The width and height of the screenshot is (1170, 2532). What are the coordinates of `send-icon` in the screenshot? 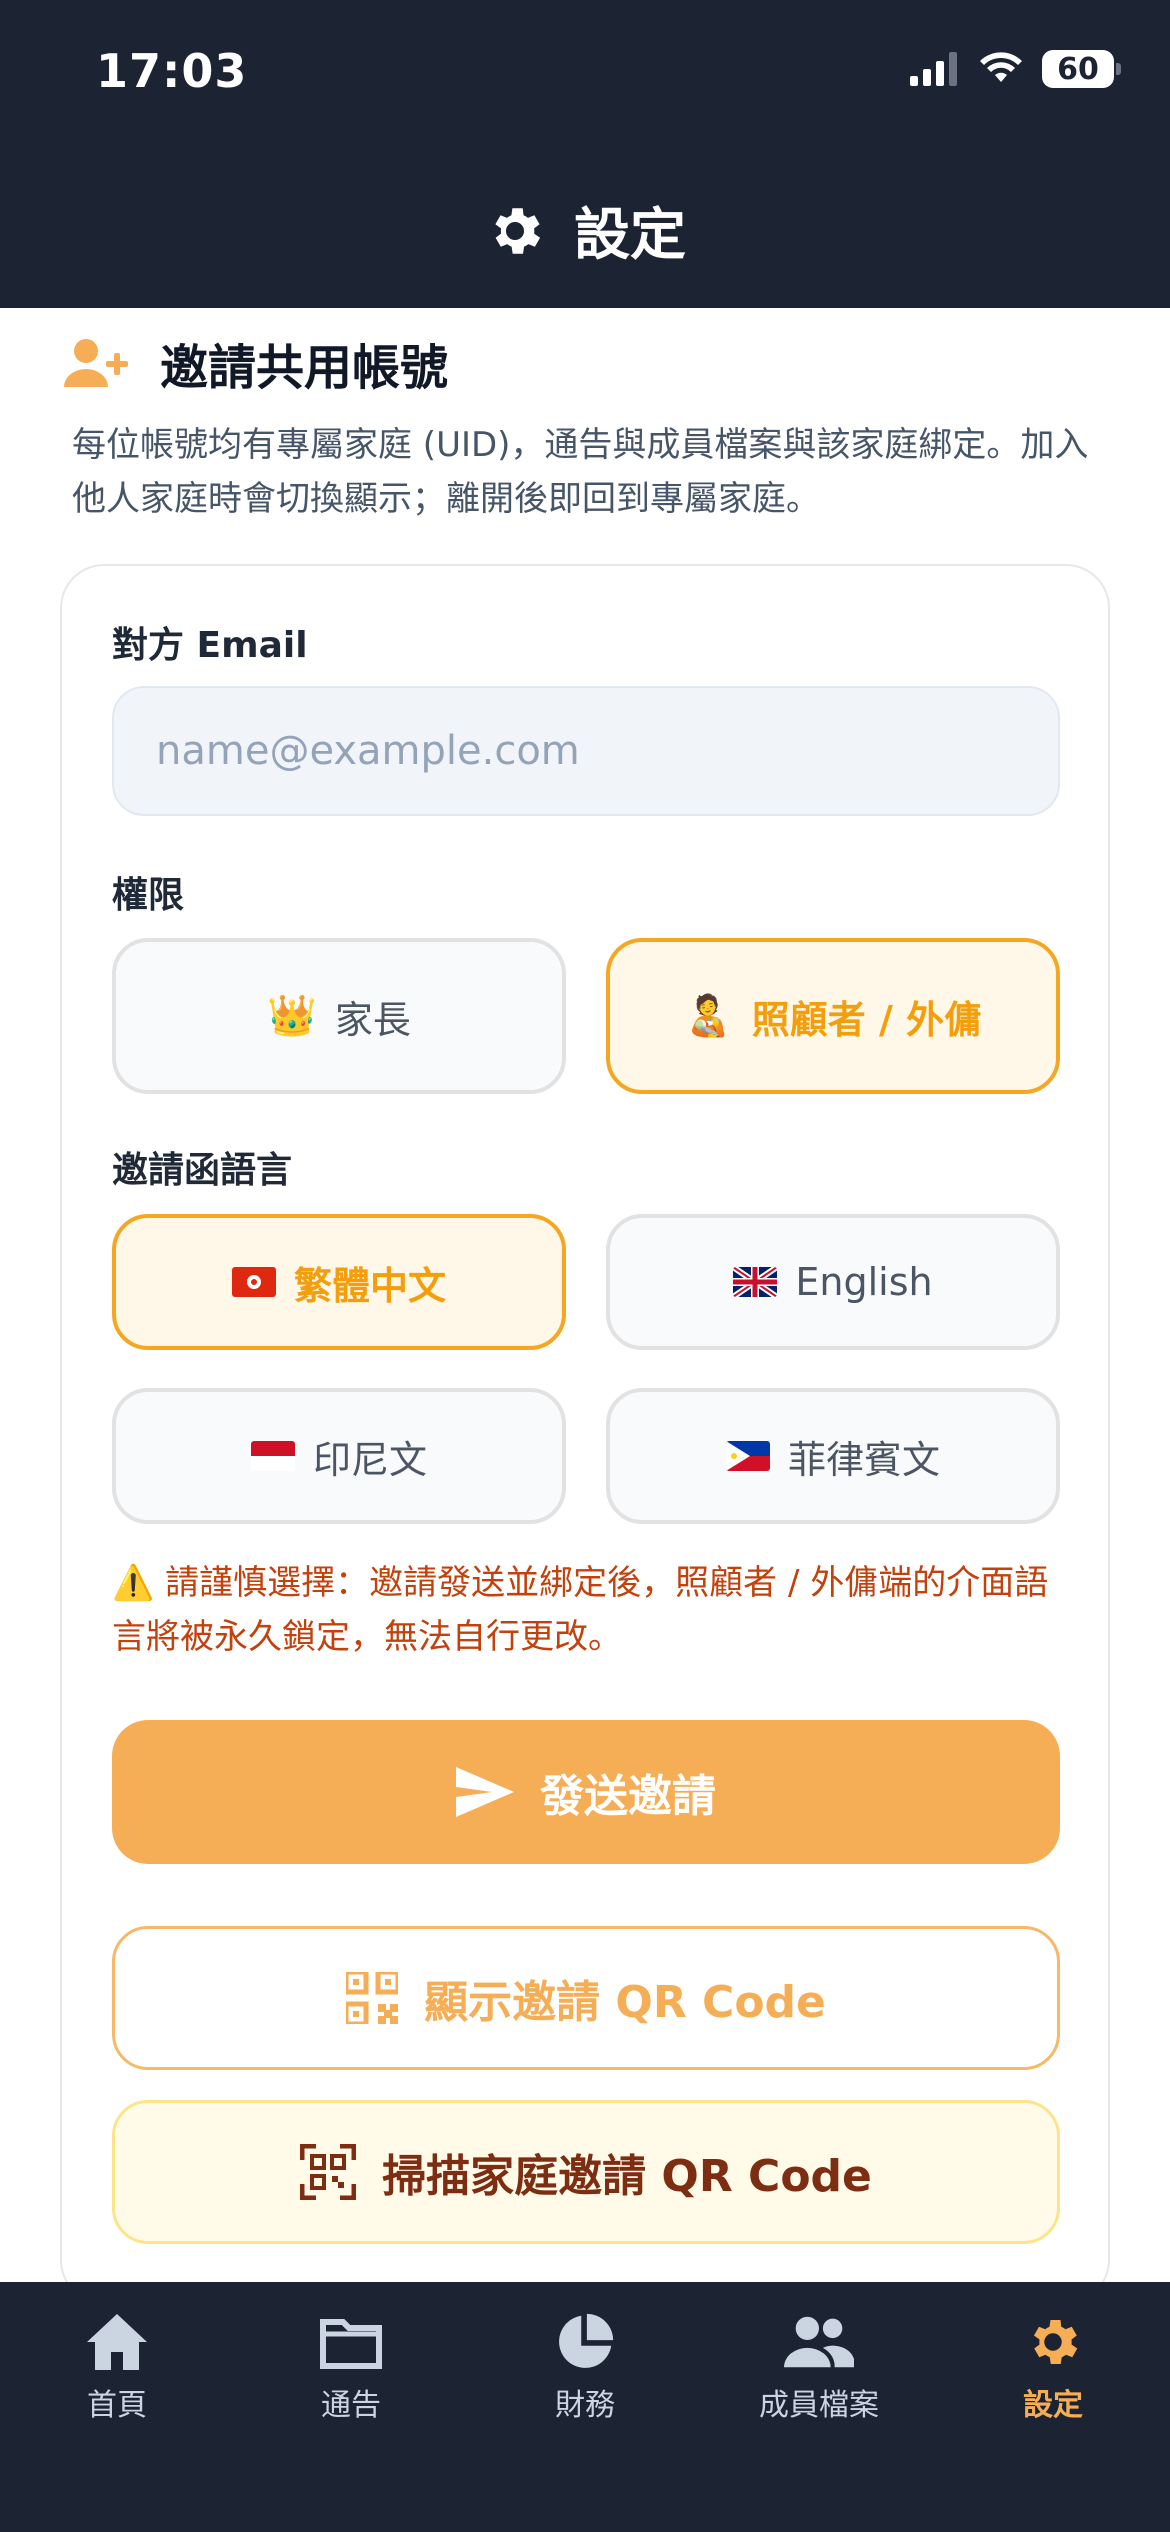 It's located at (485, 1792).